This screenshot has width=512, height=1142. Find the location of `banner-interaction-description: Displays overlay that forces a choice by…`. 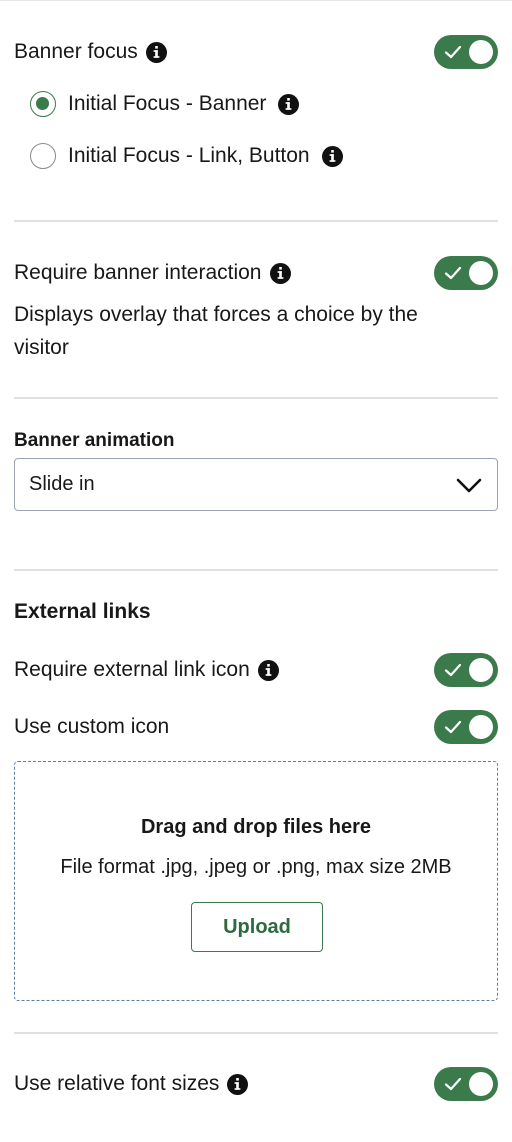

banner-interaction-description: Displays overlay that forces a choice by… is located at coordinates (216, 331).